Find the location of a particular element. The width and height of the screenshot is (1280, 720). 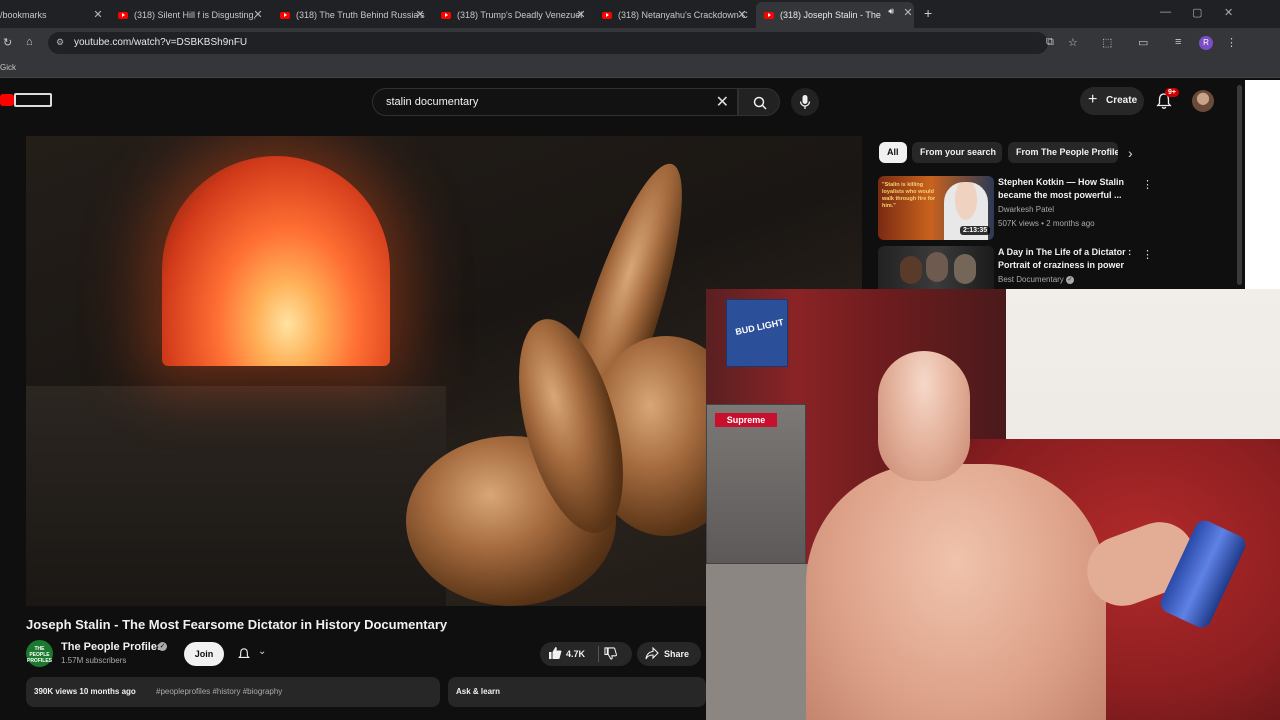

beer-box-label: BUD LIGHT is located at coordinates (759, 327).